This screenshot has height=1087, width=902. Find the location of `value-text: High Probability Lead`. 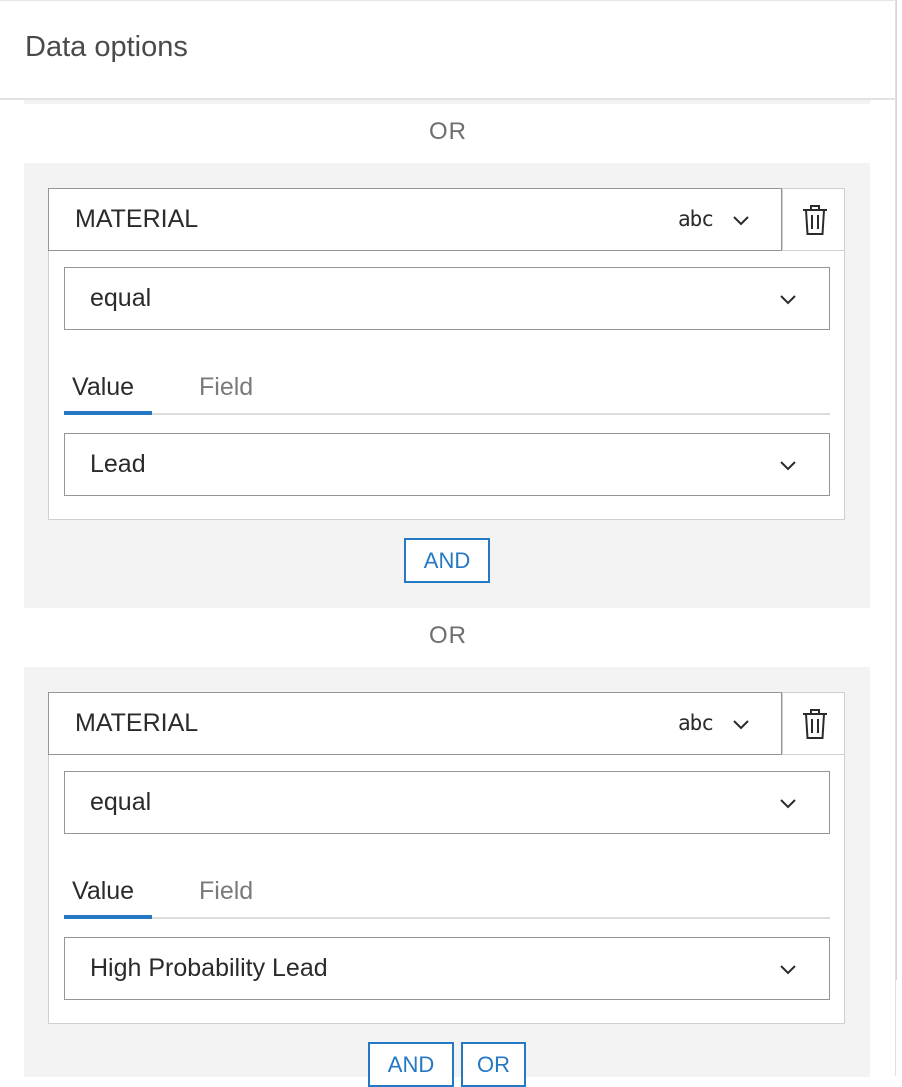

value-text: High Probability Lead is located at coordinates (209, 968).